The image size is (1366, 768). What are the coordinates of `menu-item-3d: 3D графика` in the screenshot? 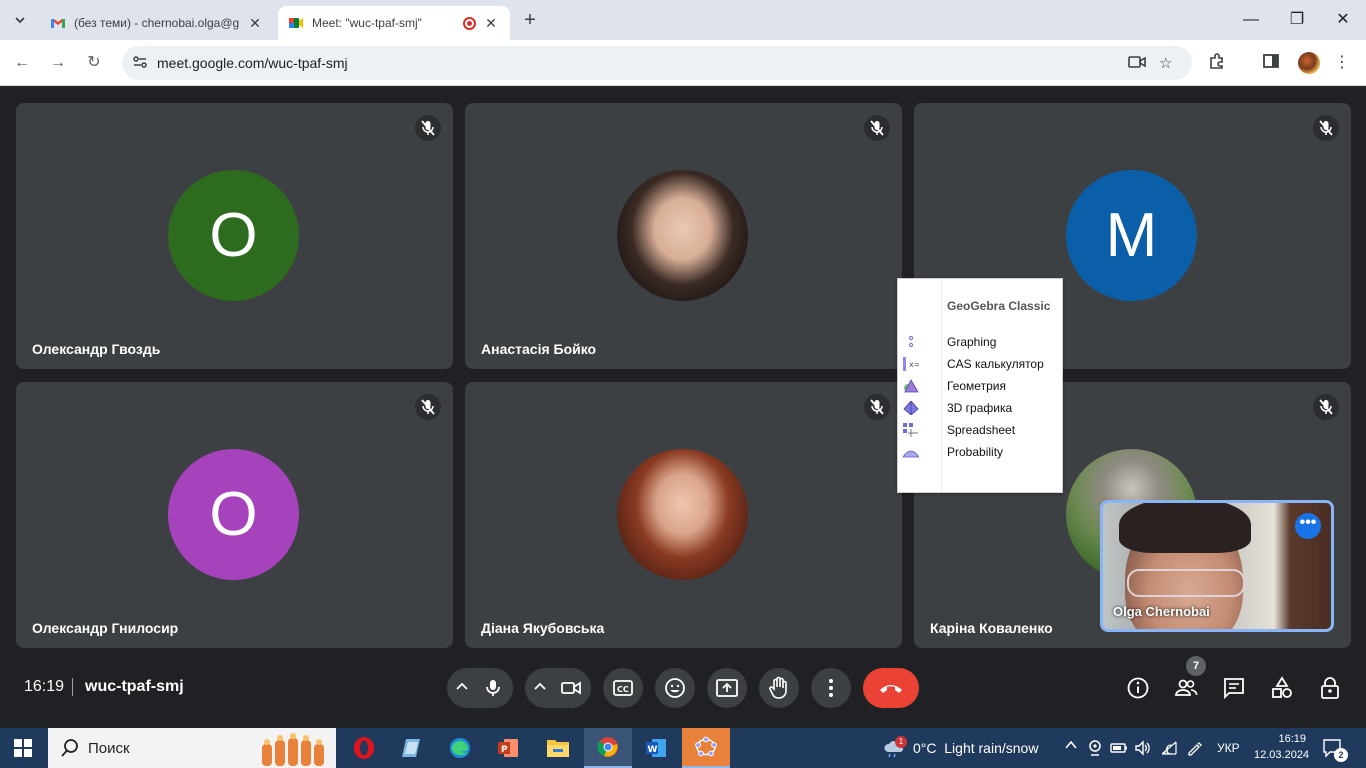 It's located at (980, 408).